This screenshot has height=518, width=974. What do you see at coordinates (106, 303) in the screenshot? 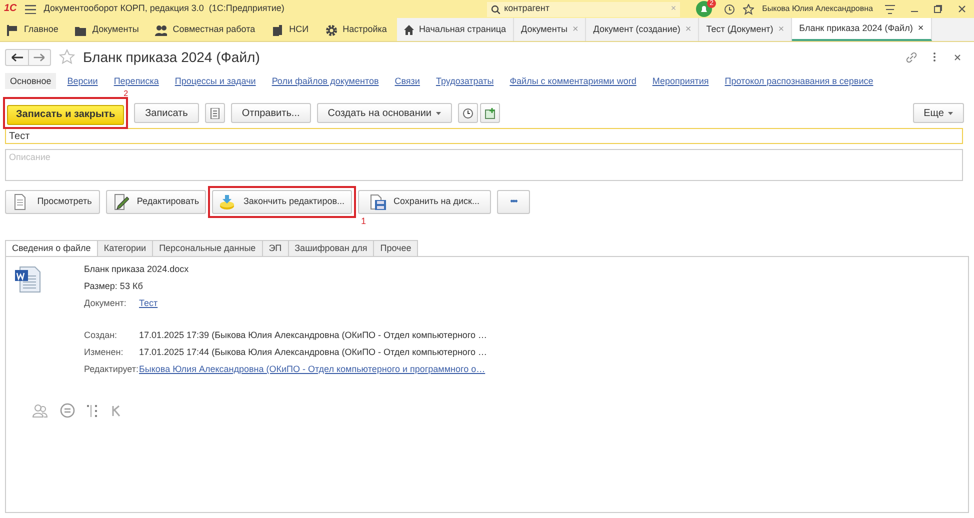
I see `field-label: Документ:` at bounding box center [106, 303].